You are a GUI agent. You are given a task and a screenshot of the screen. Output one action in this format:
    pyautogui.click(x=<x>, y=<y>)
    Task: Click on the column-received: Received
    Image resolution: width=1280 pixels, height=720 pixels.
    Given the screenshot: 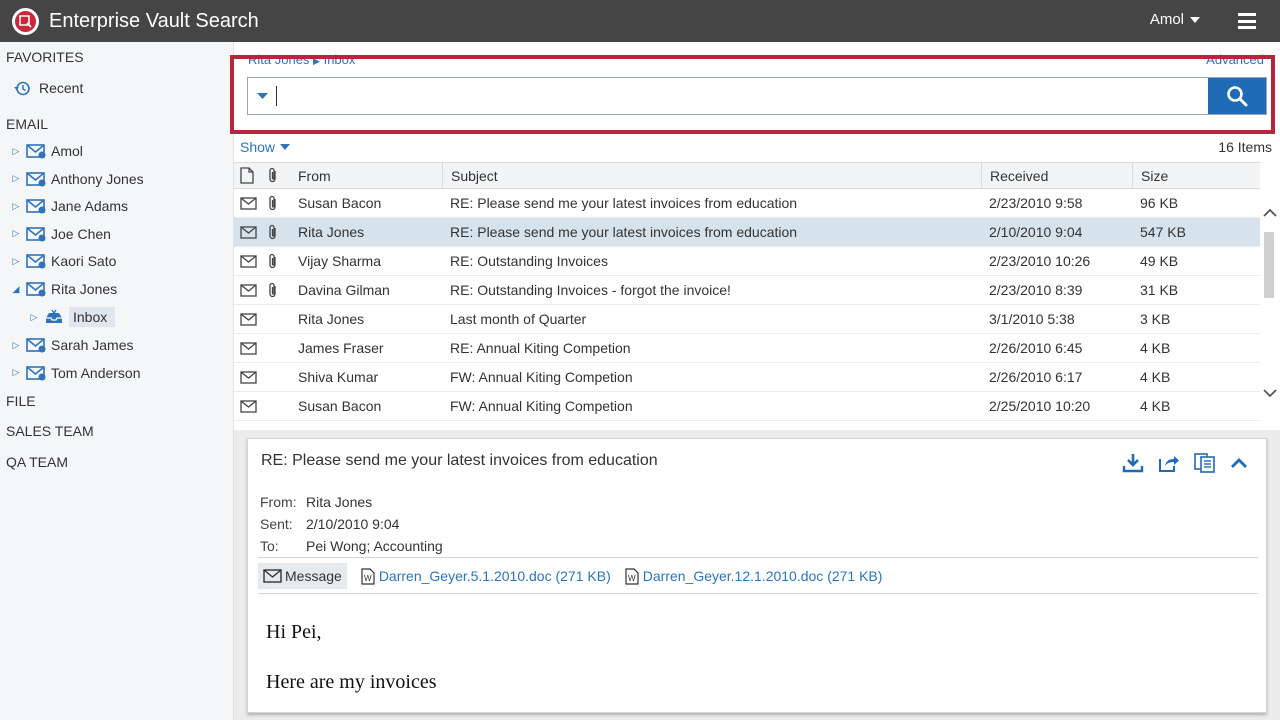 What is the action you would take?
    pyautogui.click(x=1056, y=175)
    